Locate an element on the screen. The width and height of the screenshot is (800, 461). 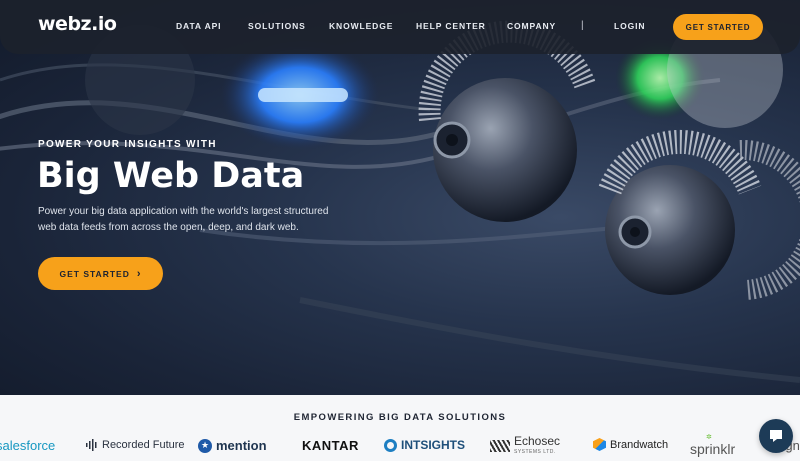
client-logo-text: Echosec is located at coordinates (537, 441).